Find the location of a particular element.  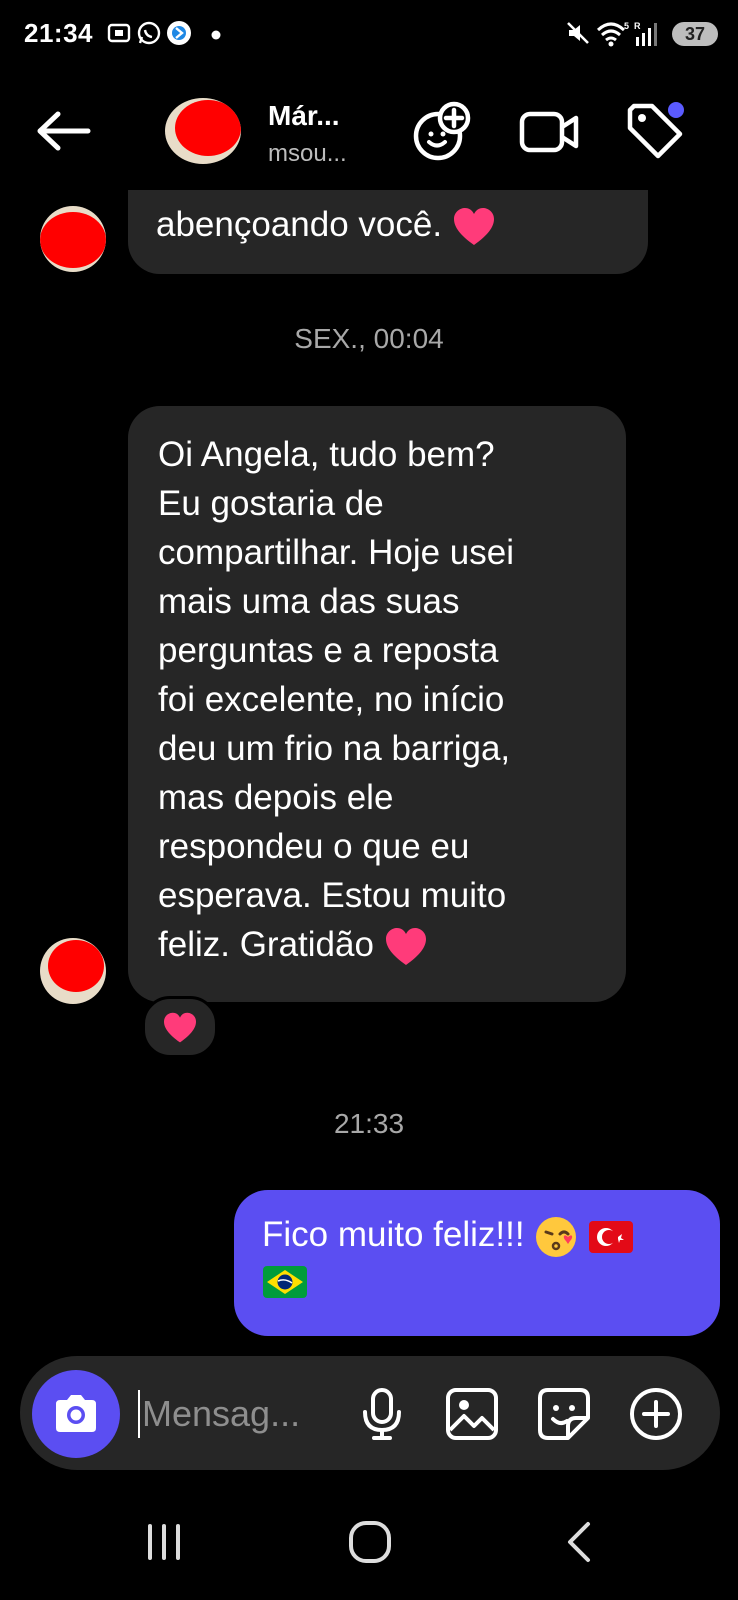

add-effect-icon is located at coordinates (442, 132).